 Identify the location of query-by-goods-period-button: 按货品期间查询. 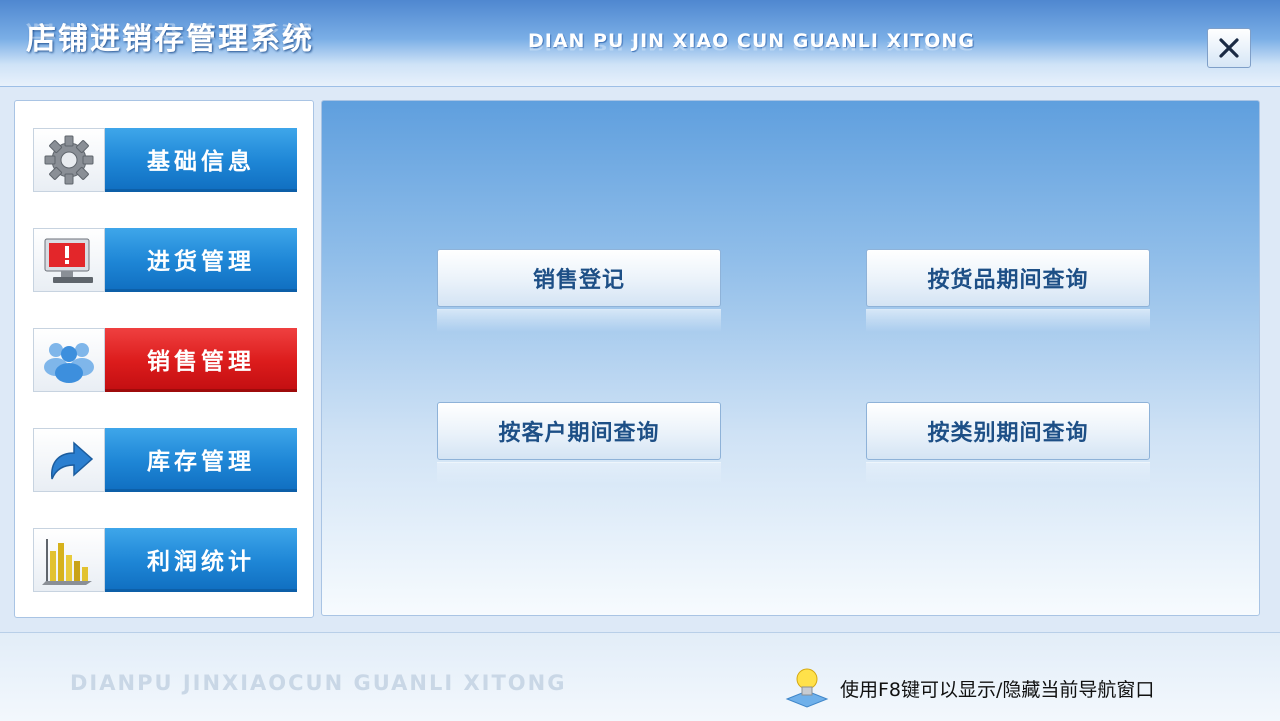
(1008, 278).